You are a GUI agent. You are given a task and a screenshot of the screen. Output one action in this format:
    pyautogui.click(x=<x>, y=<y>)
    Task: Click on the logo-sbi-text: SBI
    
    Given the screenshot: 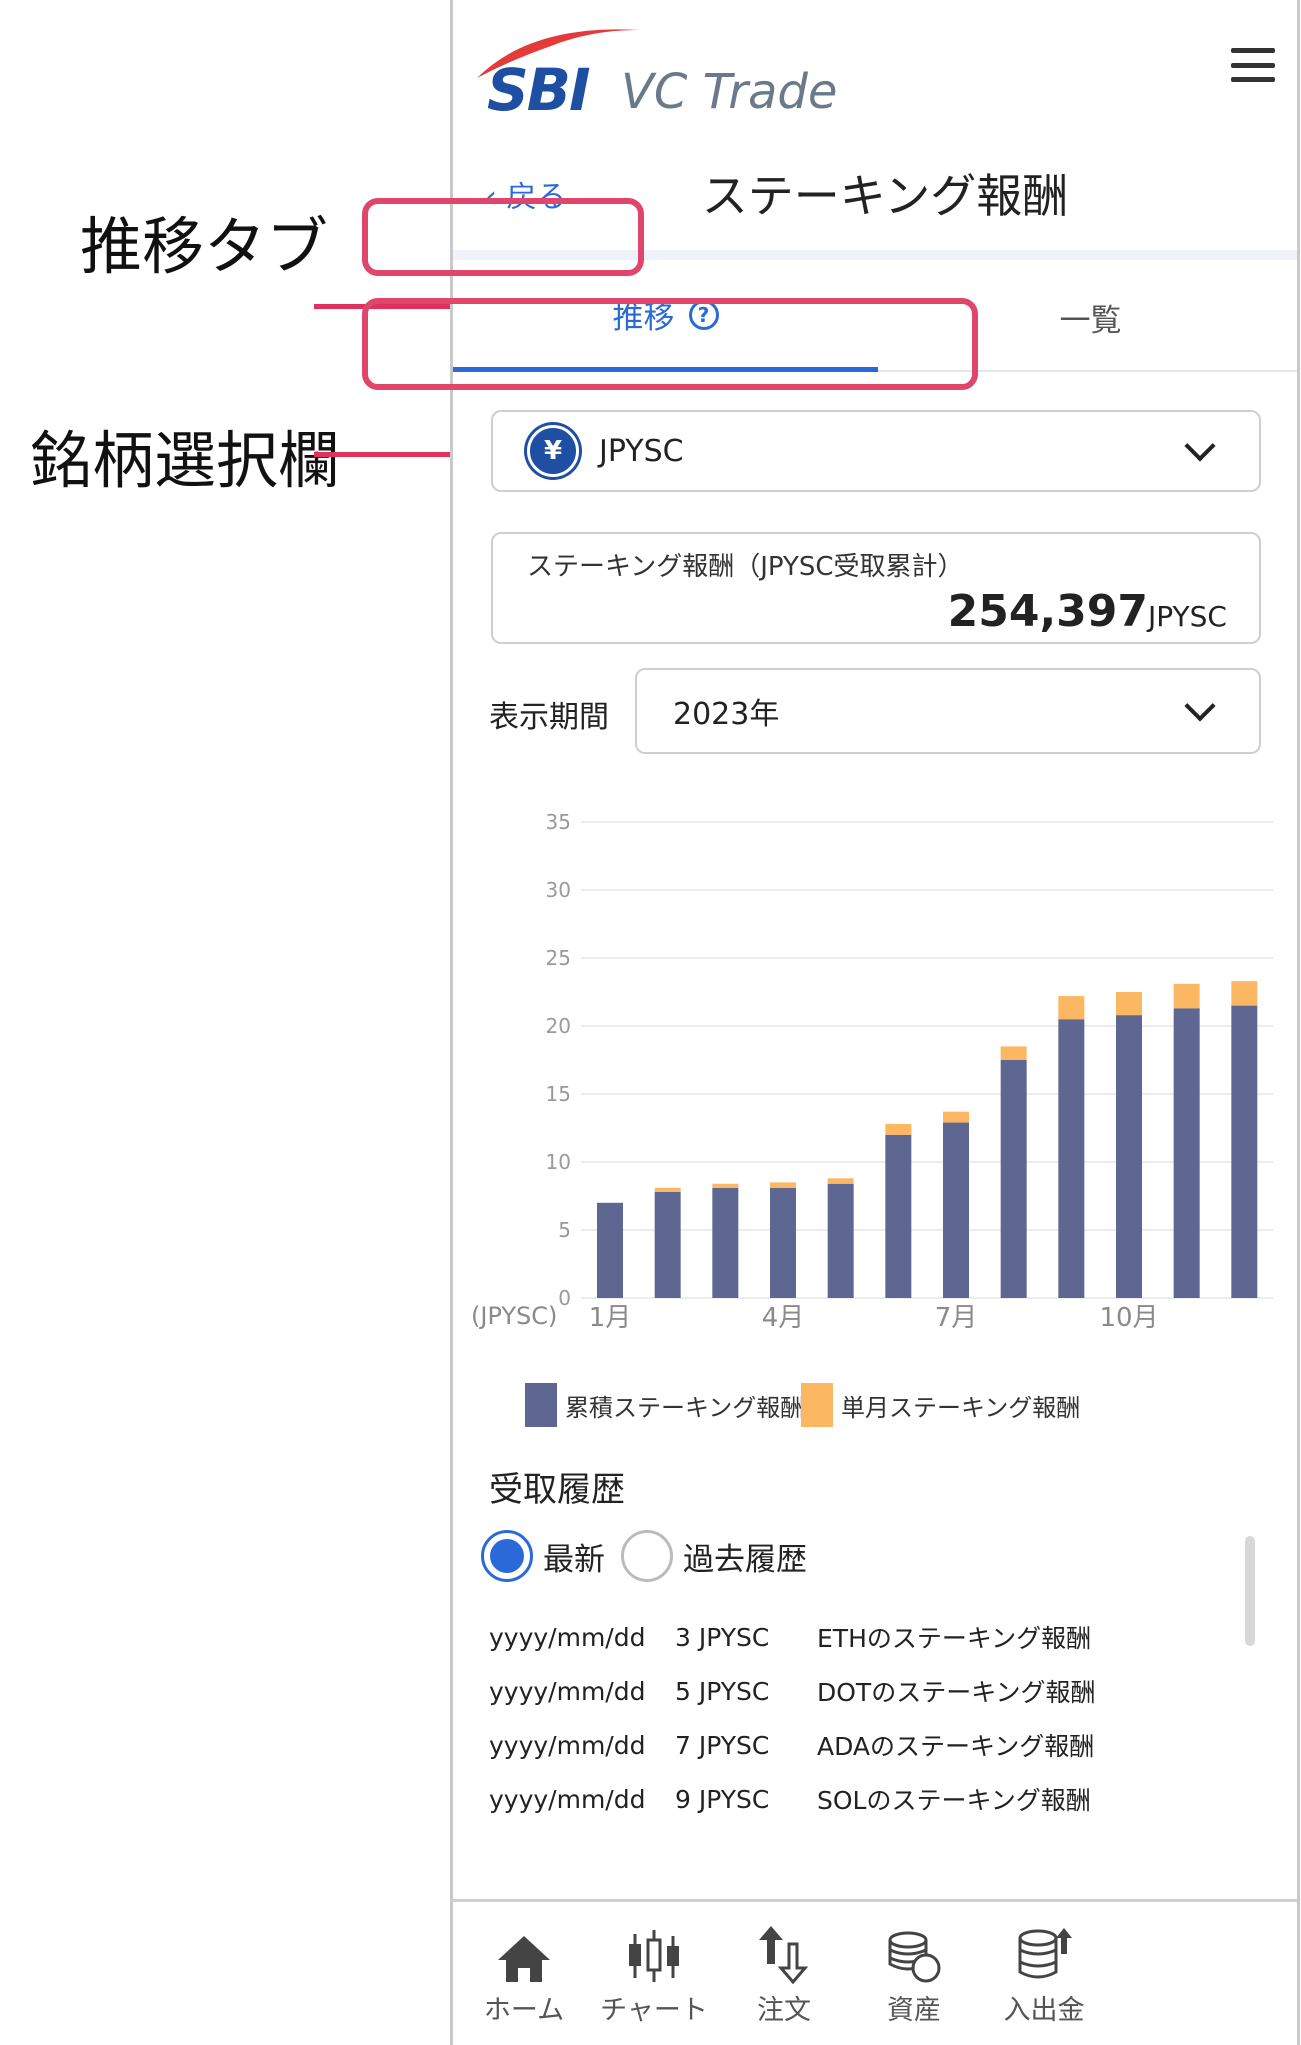 What is the action you would take?
    pyautogui.click(x=539, y=90)
    